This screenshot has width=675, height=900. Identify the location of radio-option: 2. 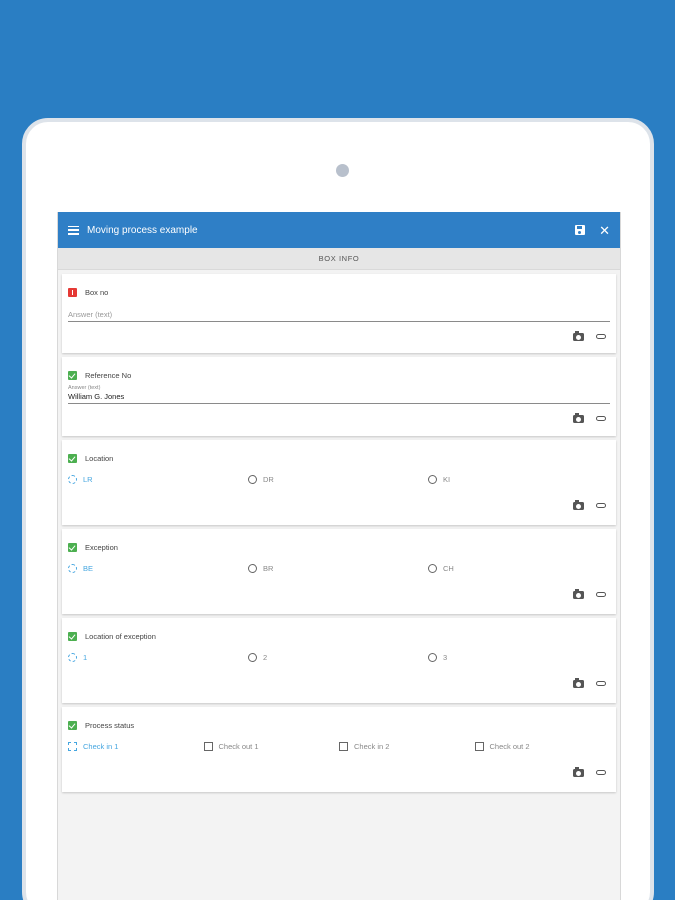
(338, 657).